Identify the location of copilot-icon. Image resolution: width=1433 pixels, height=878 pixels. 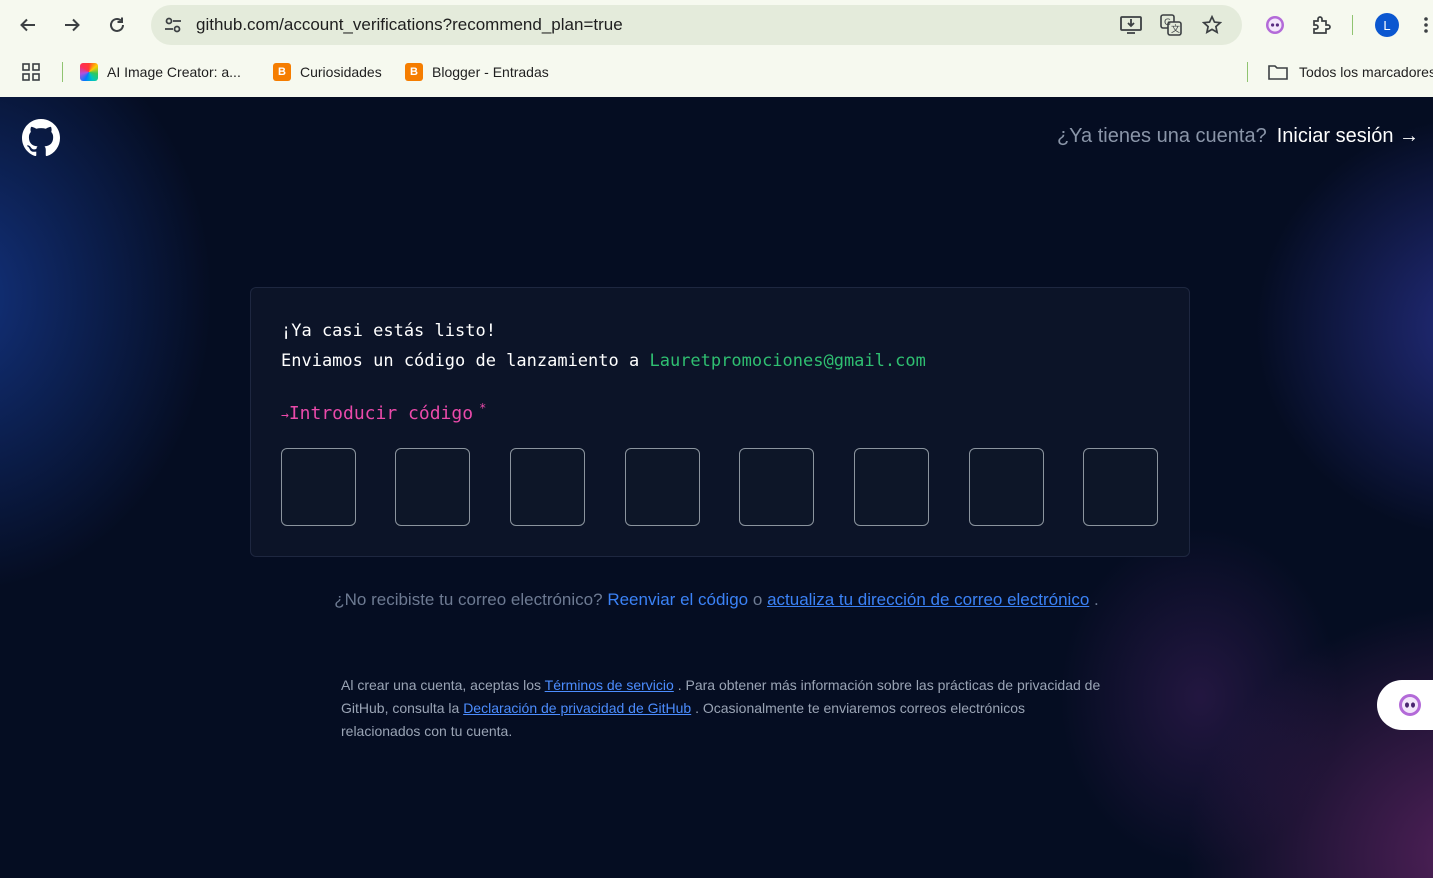
(1410, 705).